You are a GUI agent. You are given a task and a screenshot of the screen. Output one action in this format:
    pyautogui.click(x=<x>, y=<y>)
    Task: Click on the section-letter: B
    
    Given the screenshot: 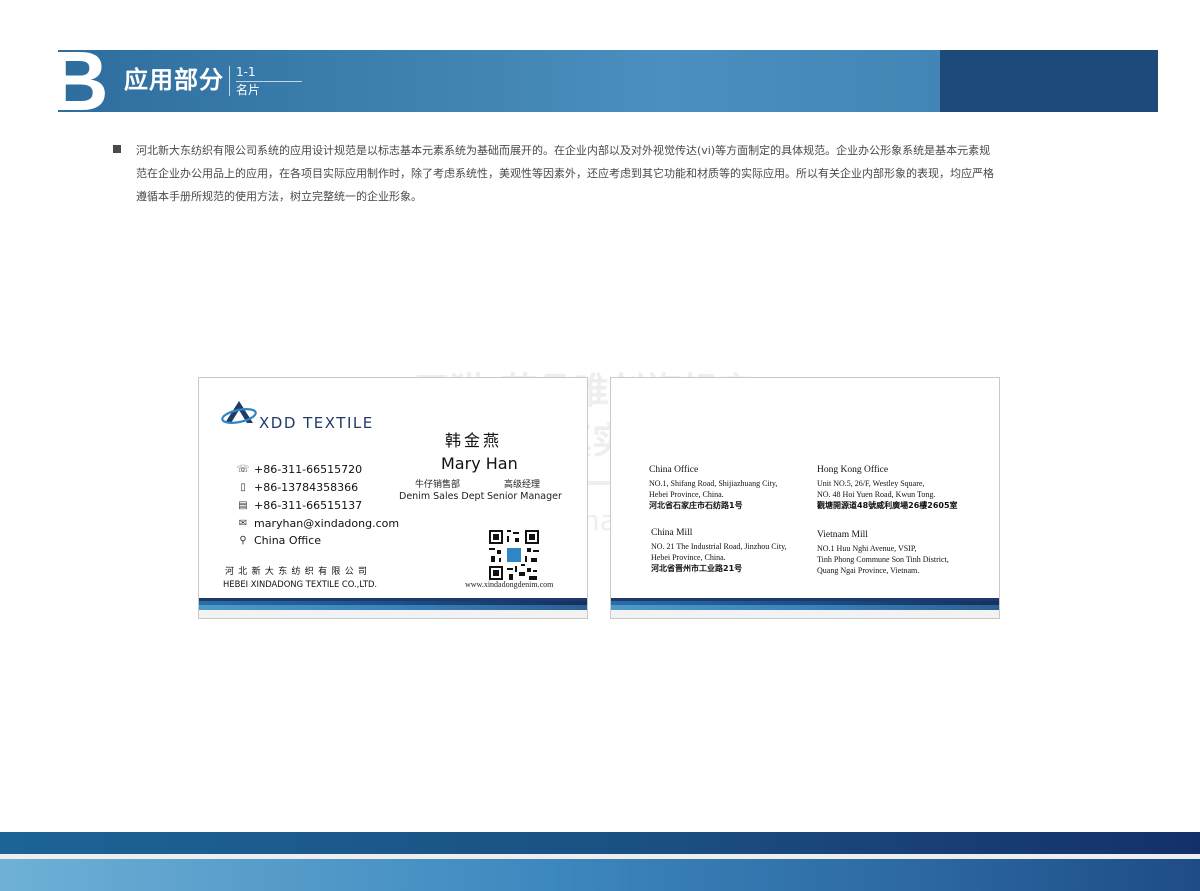 What is the action you would take?
    pyautogui.click(x=78, y=81)
    